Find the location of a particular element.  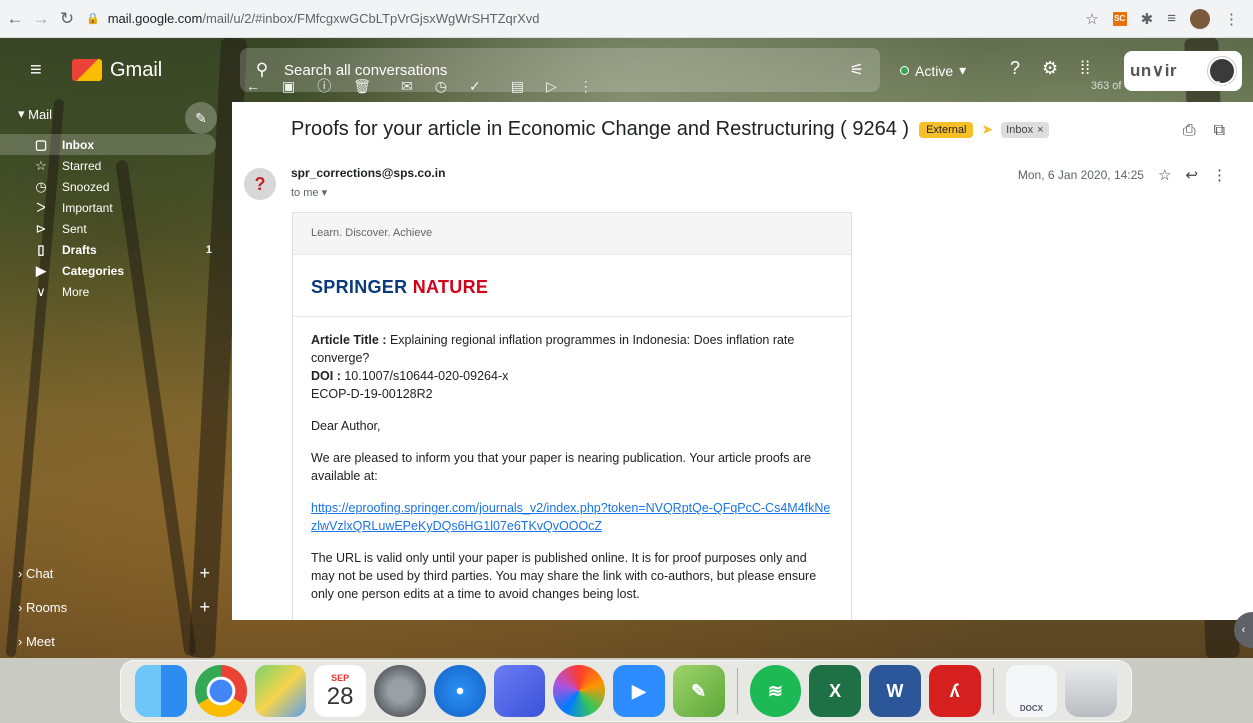

kebab-menu-icon: ⋮ is located at coordinates (1231, 19).